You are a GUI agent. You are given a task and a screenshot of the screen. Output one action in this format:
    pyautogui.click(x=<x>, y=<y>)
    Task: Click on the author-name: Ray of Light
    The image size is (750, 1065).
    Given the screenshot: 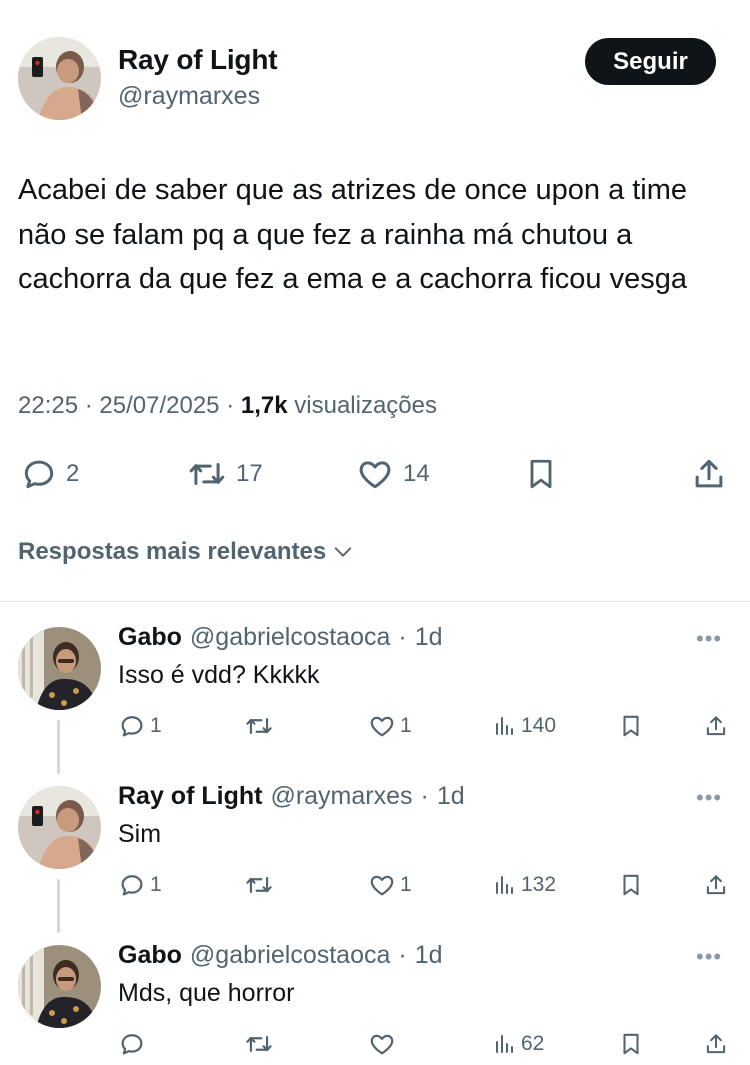 What is the action you would take?
    pyautogui.click(x=198, y=60)
    